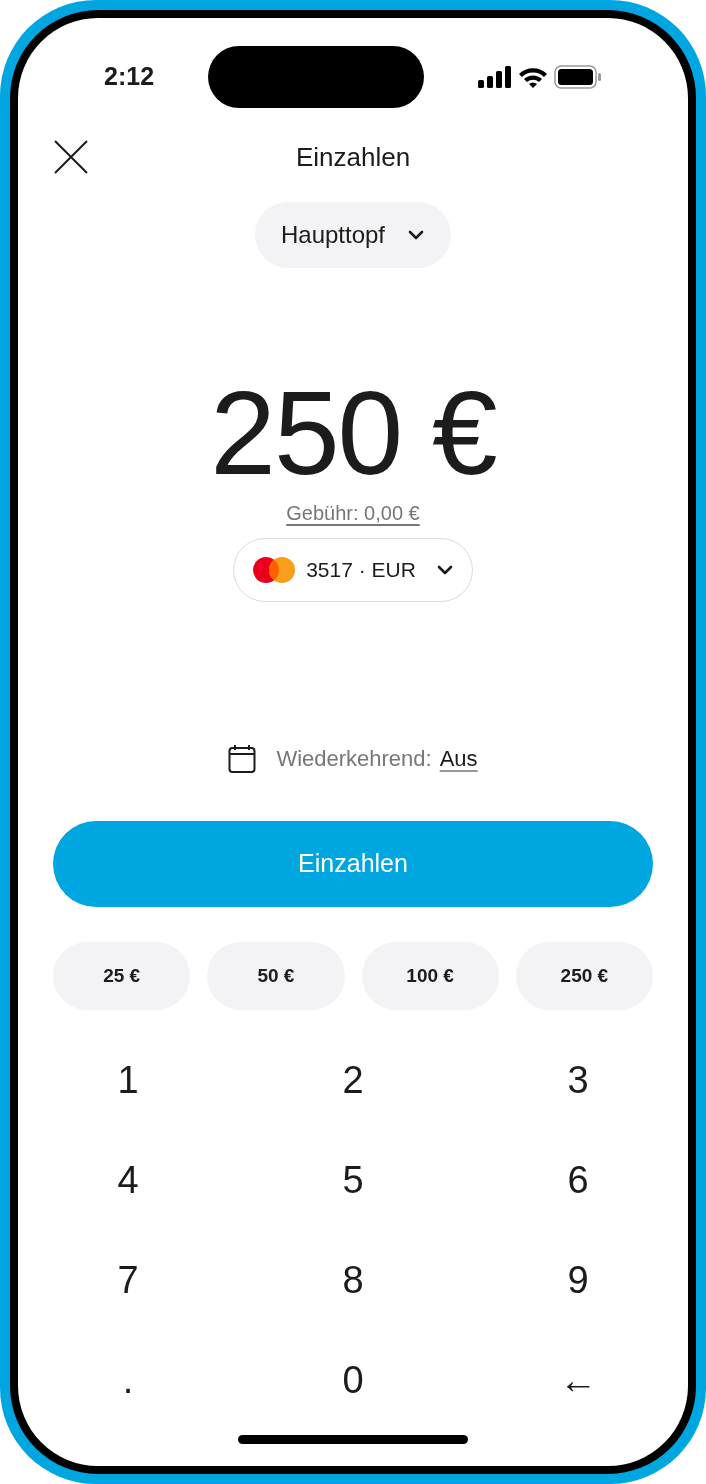 Image resolution: width=706 pixels, height=1484 pixels. I want to click on keypad-key: 4, so click(128, 1180).